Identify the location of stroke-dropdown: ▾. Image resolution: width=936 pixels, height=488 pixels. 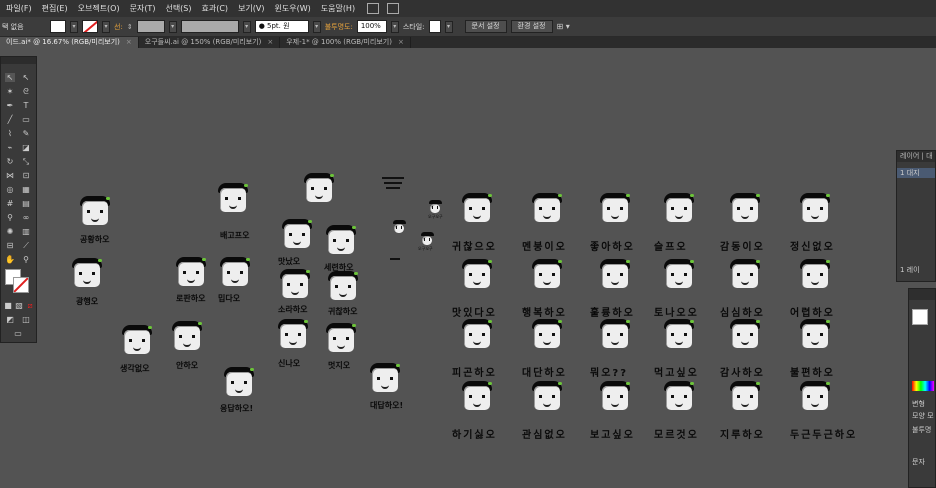
(106, 26).